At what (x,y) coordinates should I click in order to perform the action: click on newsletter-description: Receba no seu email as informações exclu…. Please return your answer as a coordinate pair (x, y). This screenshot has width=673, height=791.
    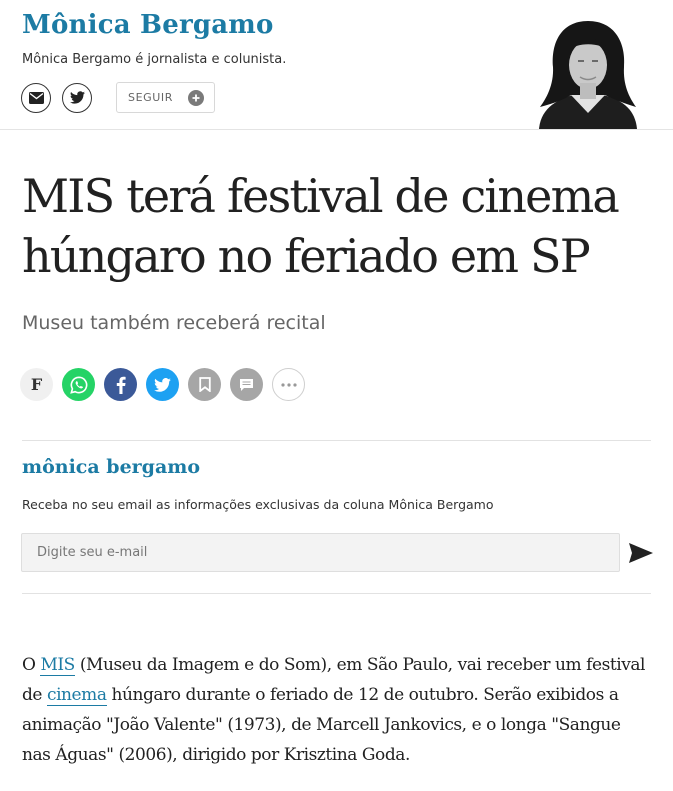
    Looking at the image, I should click on (258, 504).